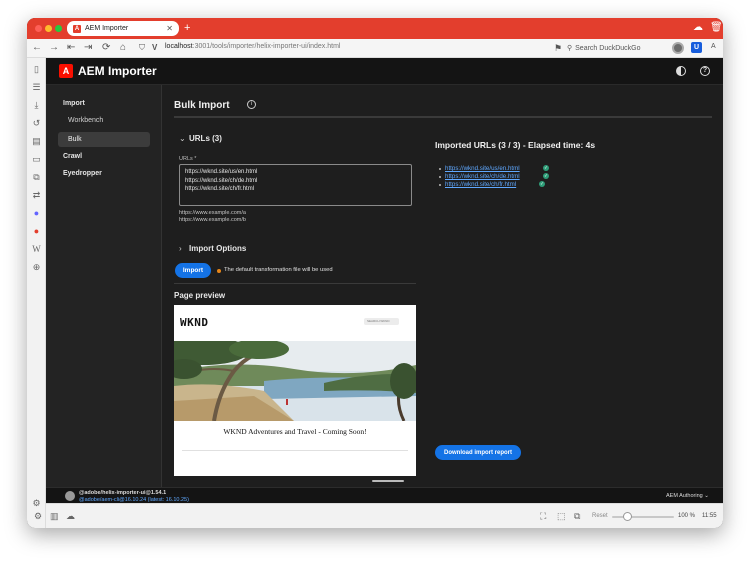 The width and height of the screenshot is (750, 564). What do you see at coordinates (713, 46) in the screenshot?
I see `page-actions-icon: A` at bounding box center [713, 46].